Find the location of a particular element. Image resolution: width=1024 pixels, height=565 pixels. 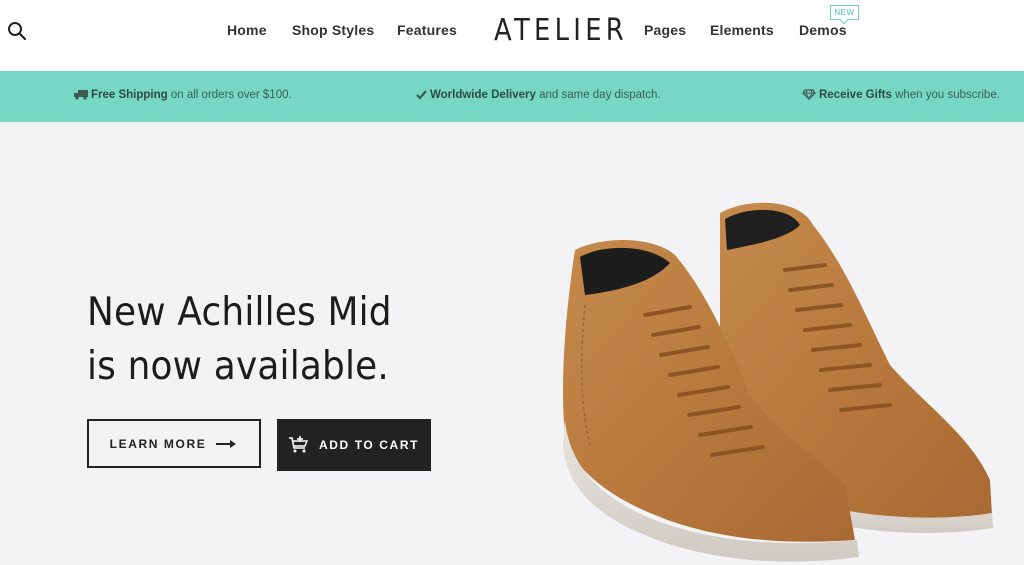

nav-pages: Pages is located at coordinates (665, 30).